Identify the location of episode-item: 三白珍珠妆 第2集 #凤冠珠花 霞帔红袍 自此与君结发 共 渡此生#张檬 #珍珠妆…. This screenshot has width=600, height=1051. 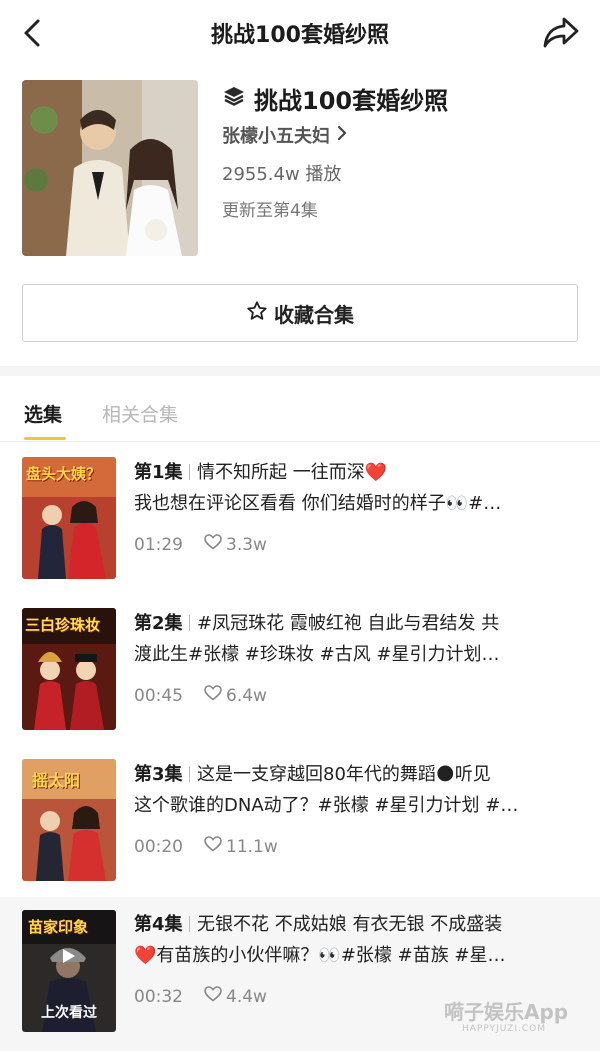
(300, 683).